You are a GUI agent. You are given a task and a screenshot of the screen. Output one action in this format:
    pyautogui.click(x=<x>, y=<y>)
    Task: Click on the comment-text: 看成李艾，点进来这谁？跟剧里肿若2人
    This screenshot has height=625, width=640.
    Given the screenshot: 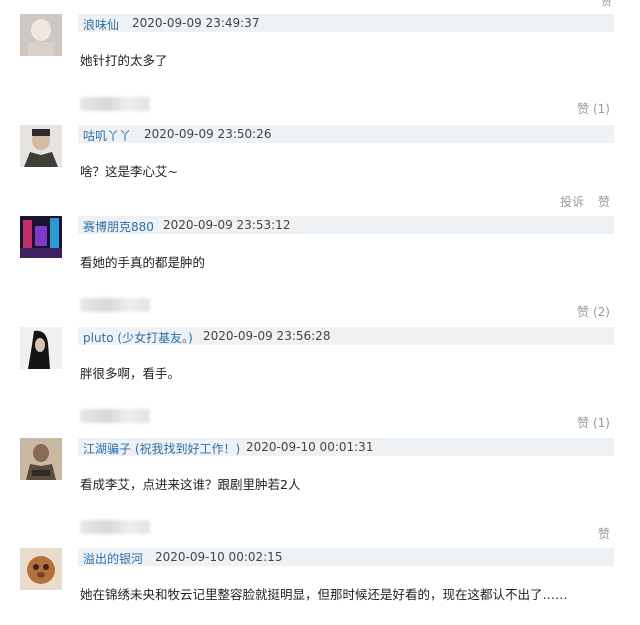 What is the action you would take?
    pyautogui.click(x=190, y=484)
    